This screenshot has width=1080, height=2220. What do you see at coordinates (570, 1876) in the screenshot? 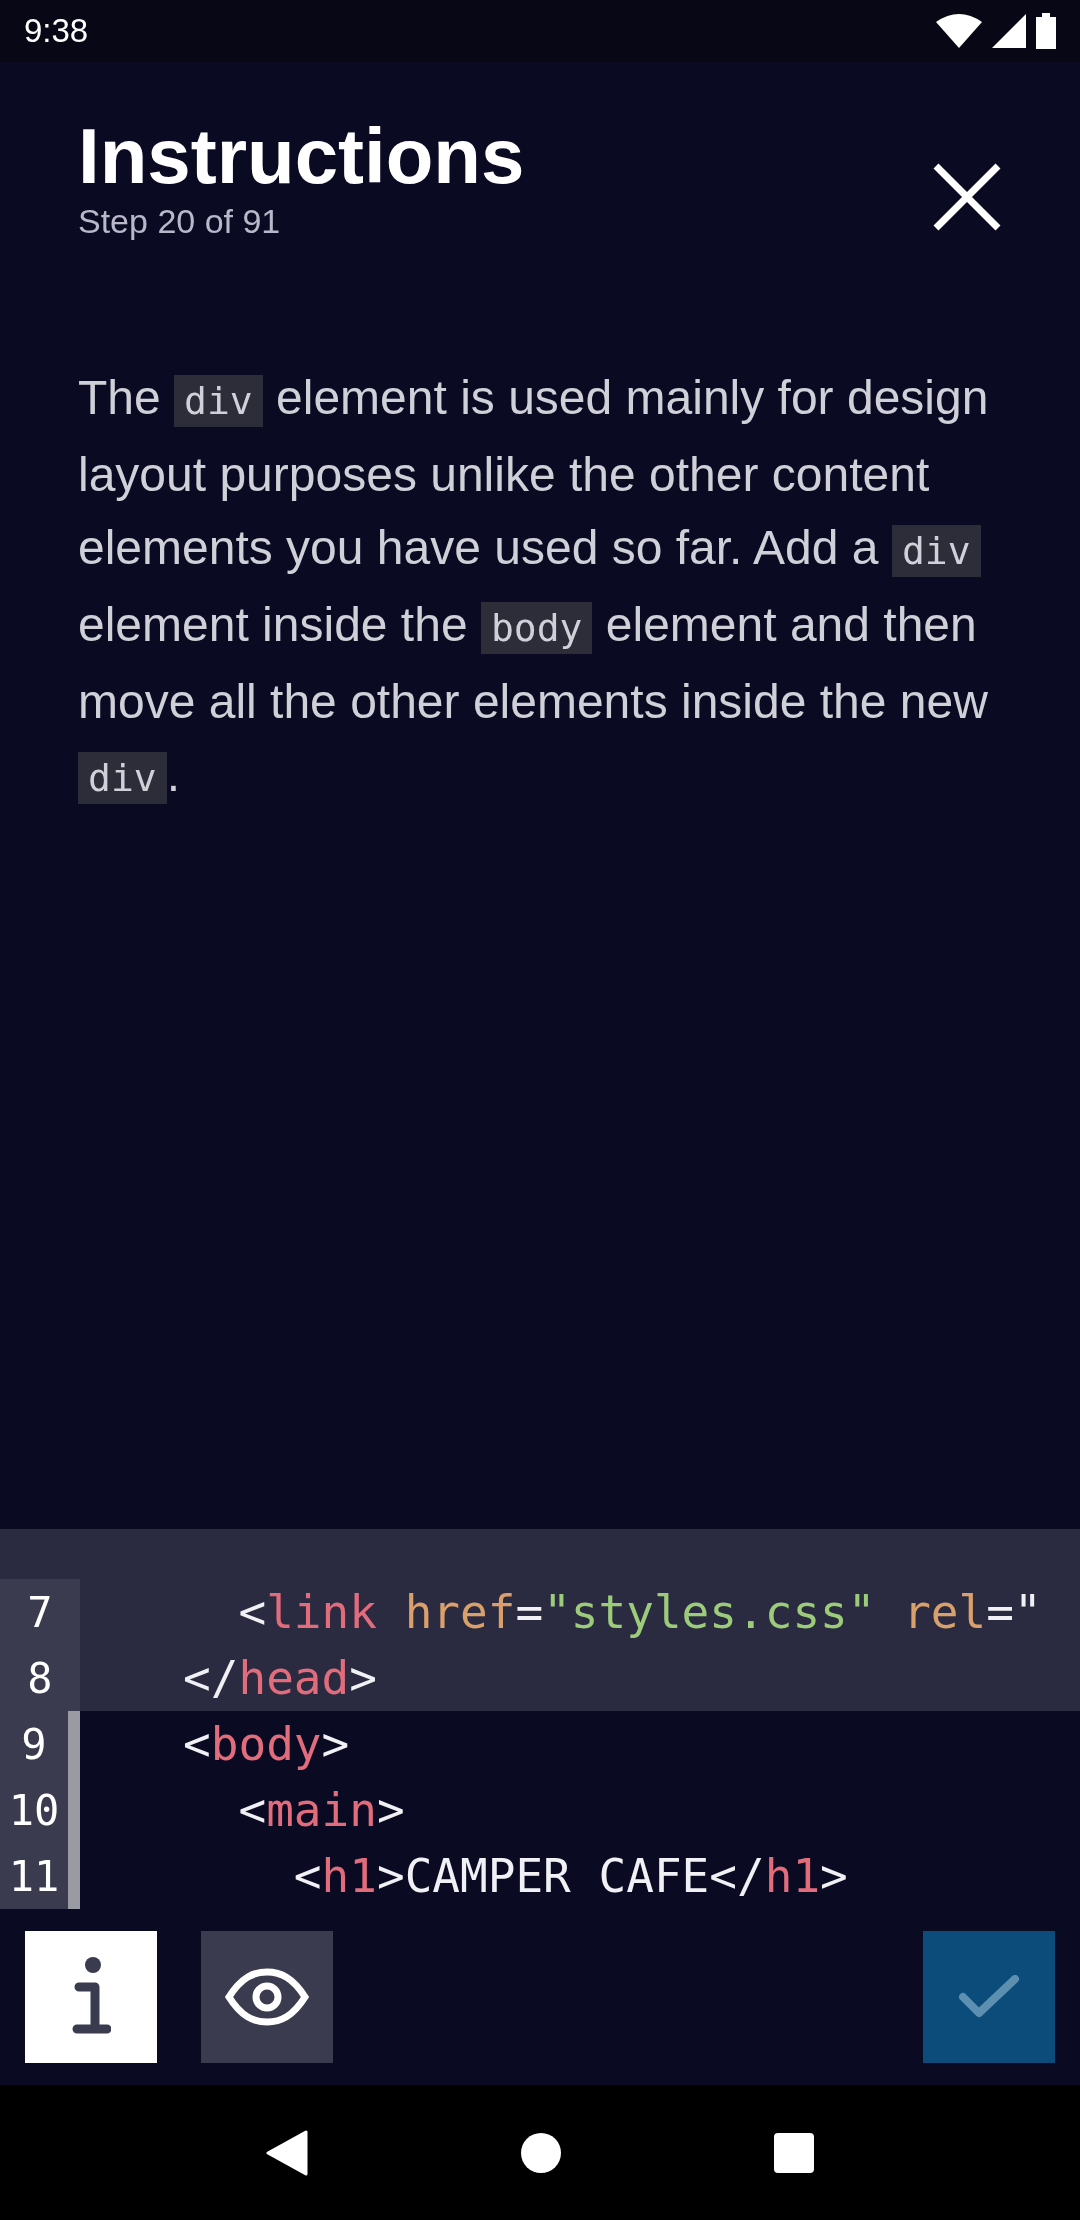
I see `code-text: <h1>CAMPER CAFE</h1>` at bounding box center [570, 1876].